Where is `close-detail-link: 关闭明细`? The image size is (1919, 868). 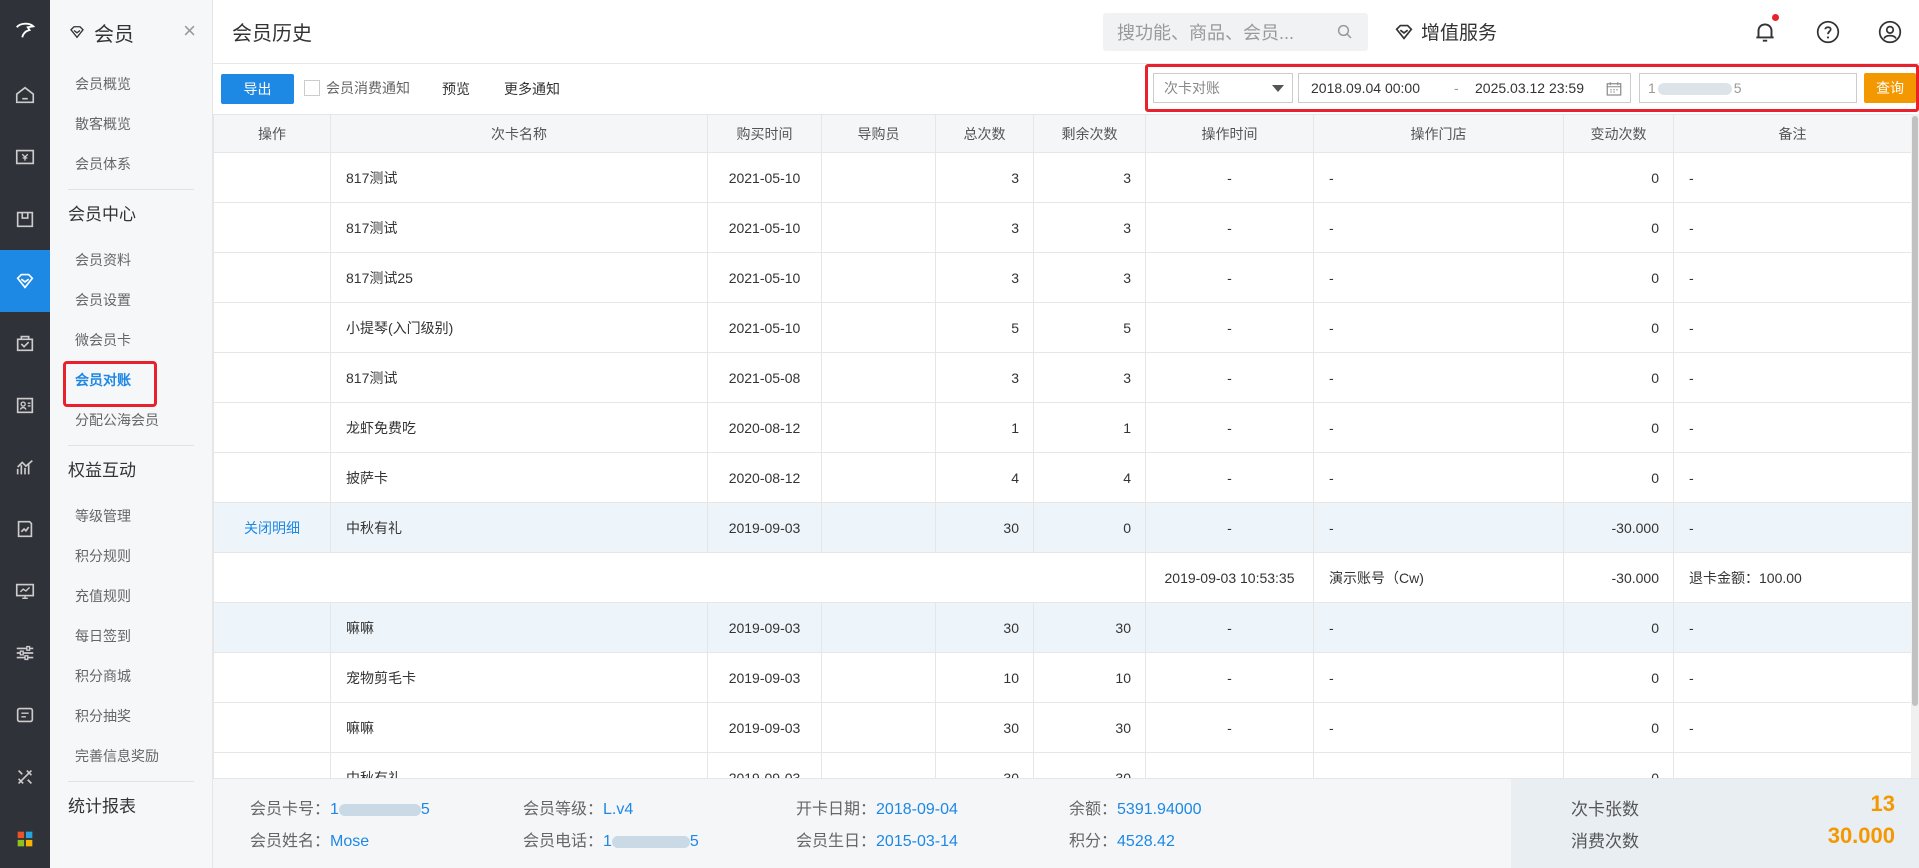
close-detail-link: 关闭明细 is located at coordinates (272, 527).